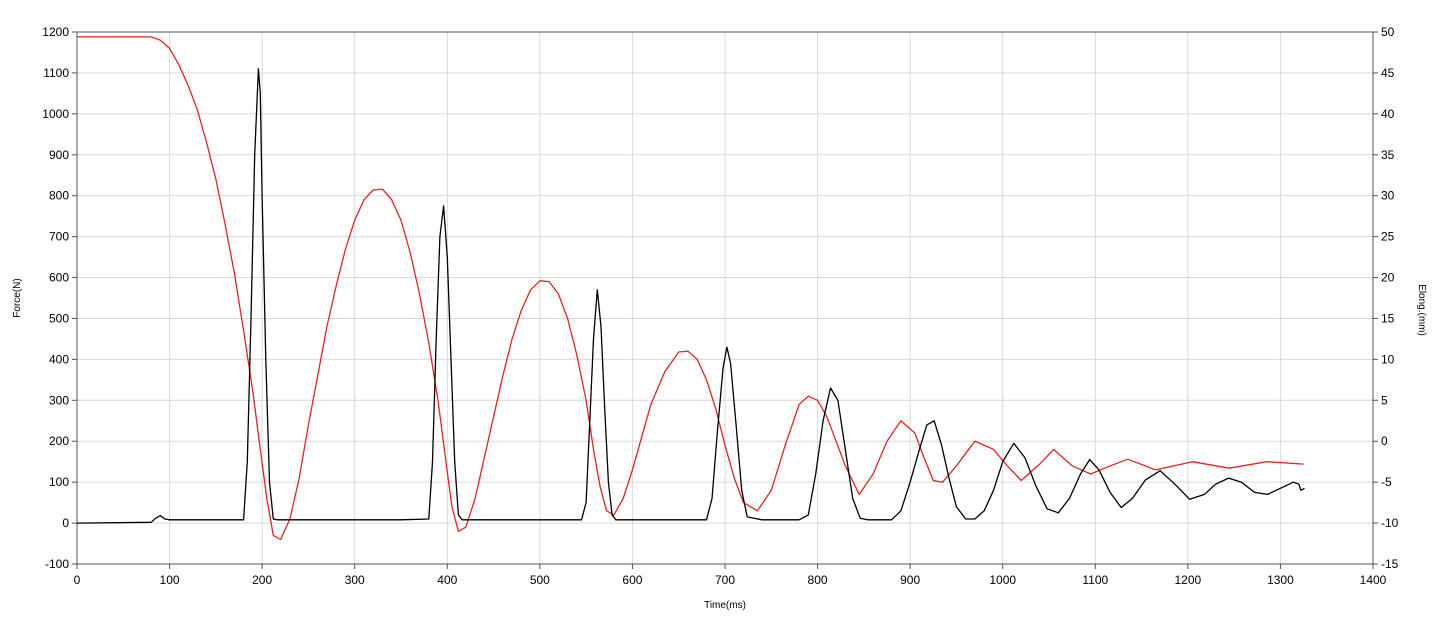 The height and width of the screenshot is (630, 1443). What do you see at coordinates (1384, 441) in the screenshot?
I see `y2-tick-label: 0` at bounding box center [1384, 441].